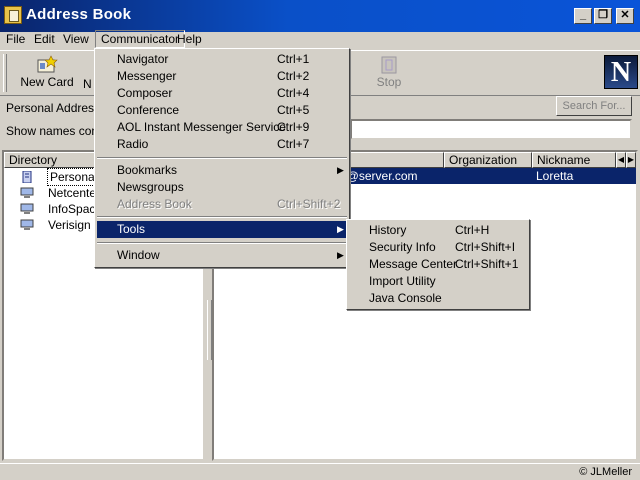 The width and height of the screenshot is (640, 480). What do you see at coordinates (222, 255) in the screenshot?
I see `menu-item-window: Window ▶` at bounding box center [222, 255].